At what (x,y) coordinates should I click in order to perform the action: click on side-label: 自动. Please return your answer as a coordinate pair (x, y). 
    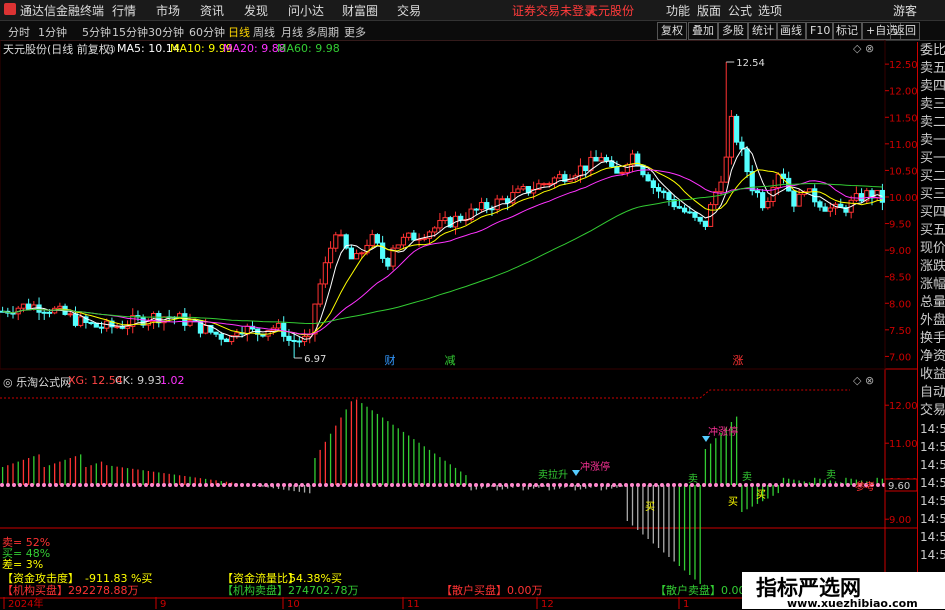
    Looking at the image, I should click on (932, 393).